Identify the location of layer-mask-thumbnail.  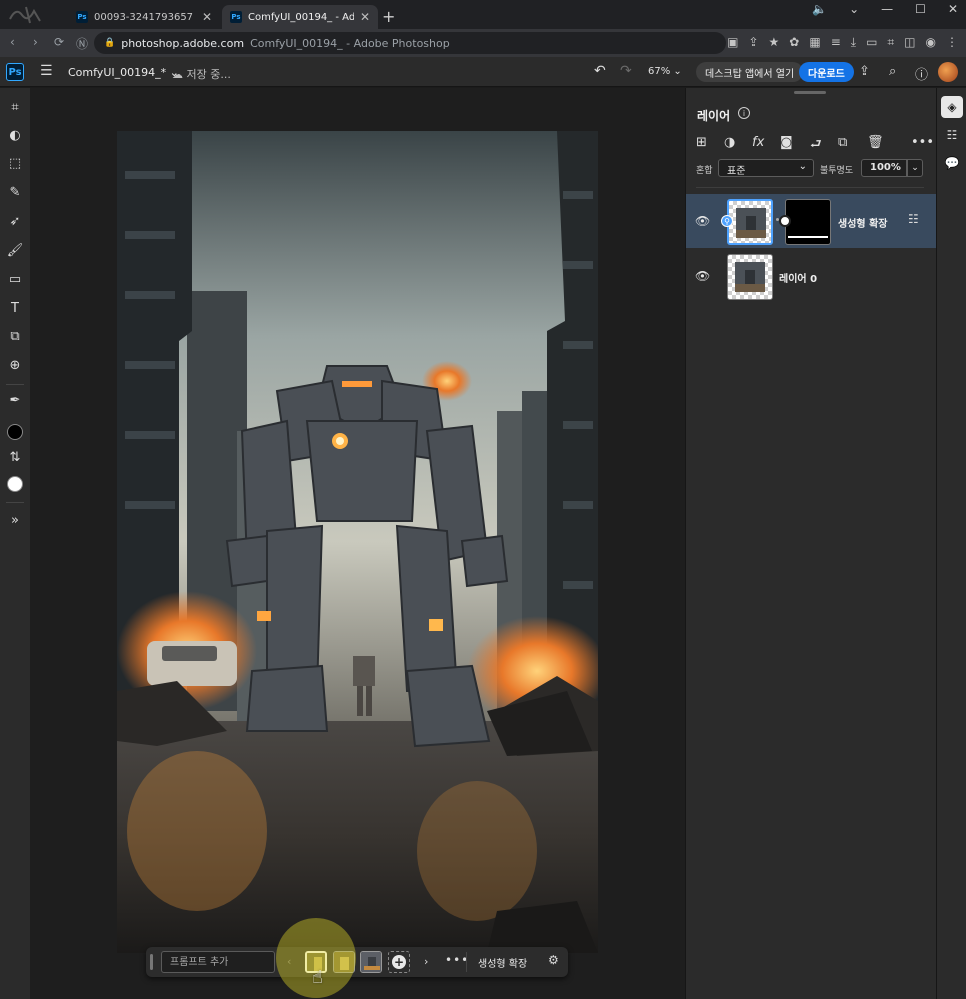
(808, 222).